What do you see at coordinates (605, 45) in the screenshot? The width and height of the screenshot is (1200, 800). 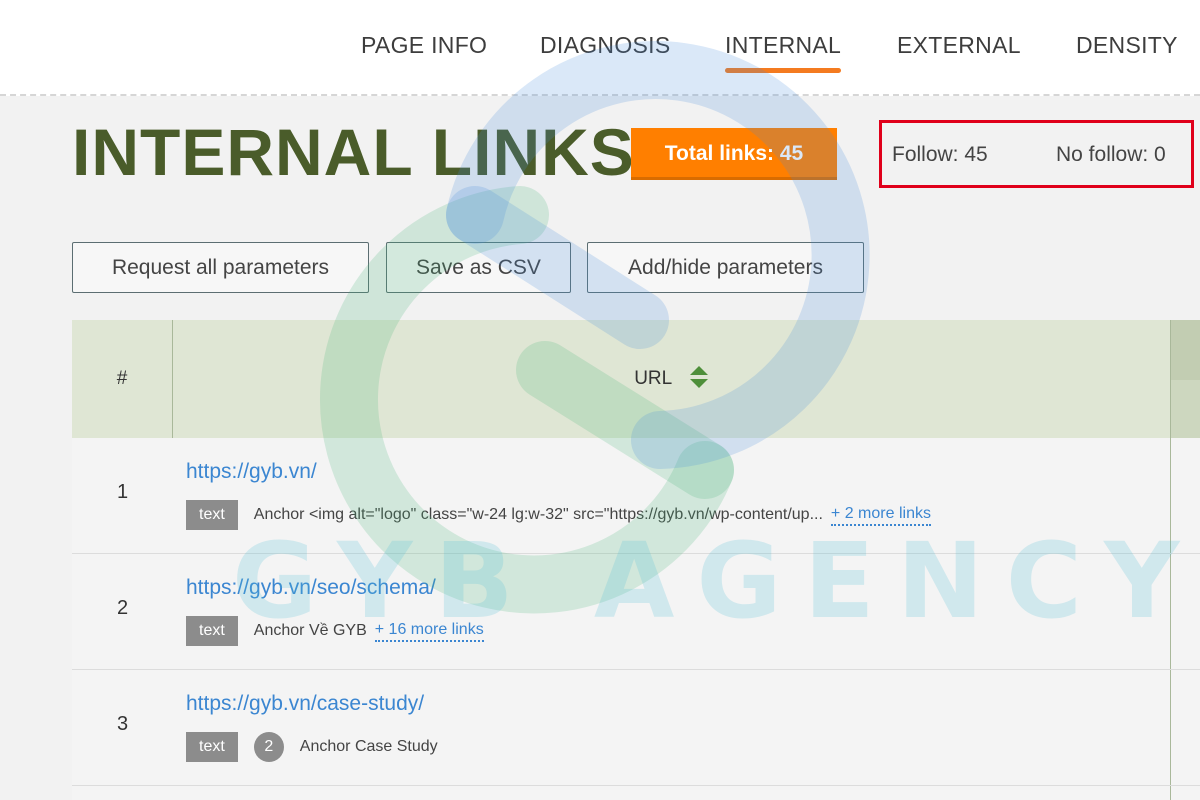 I see `tab-diagnosis: DIAGNOSIS` at bounding box center [605, 45].